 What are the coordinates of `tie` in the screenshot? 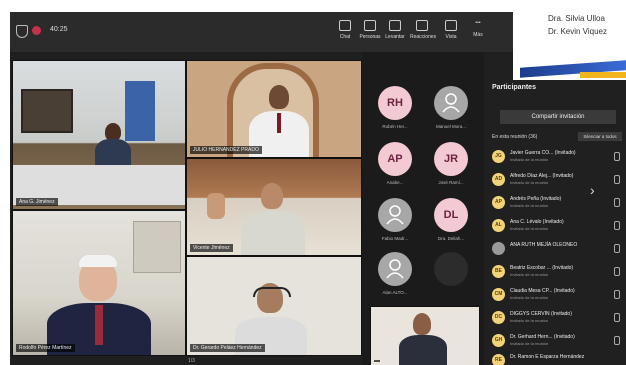 It's located at (99, 325).